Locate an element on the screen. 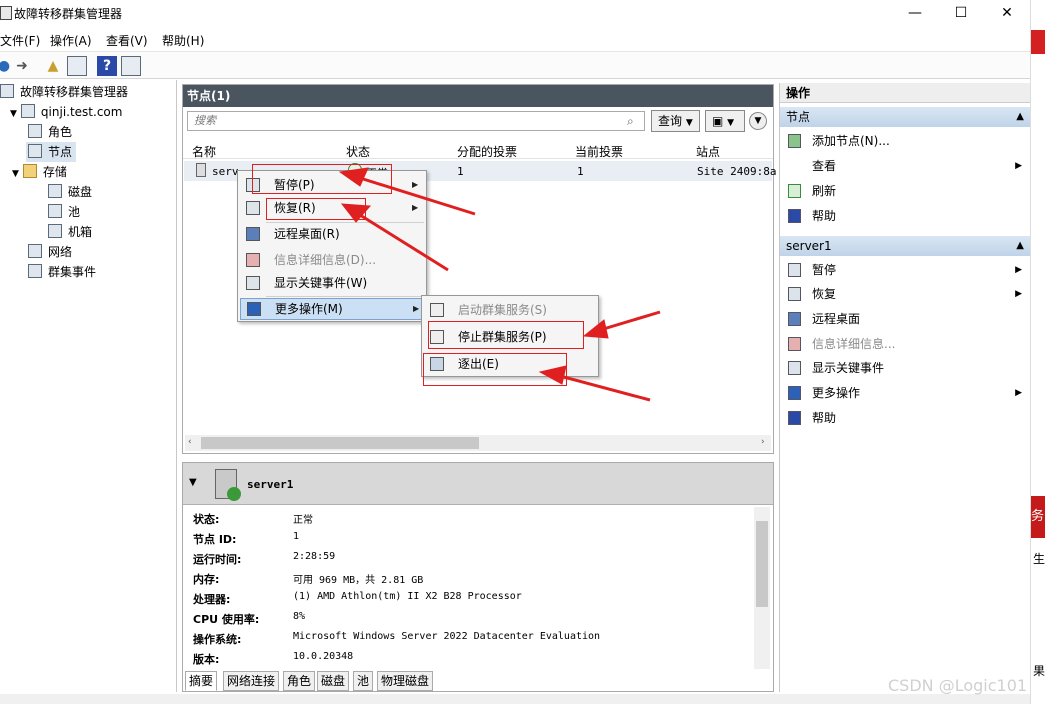  action-resume: 恢复 ▶ is located at coordinates (905, 294).